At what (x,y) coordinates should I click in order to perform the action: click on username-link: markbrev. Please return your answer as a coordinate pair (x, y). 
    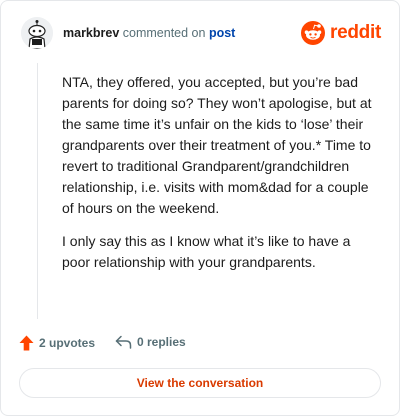
    Looking at the image, I should click on (91, 33).